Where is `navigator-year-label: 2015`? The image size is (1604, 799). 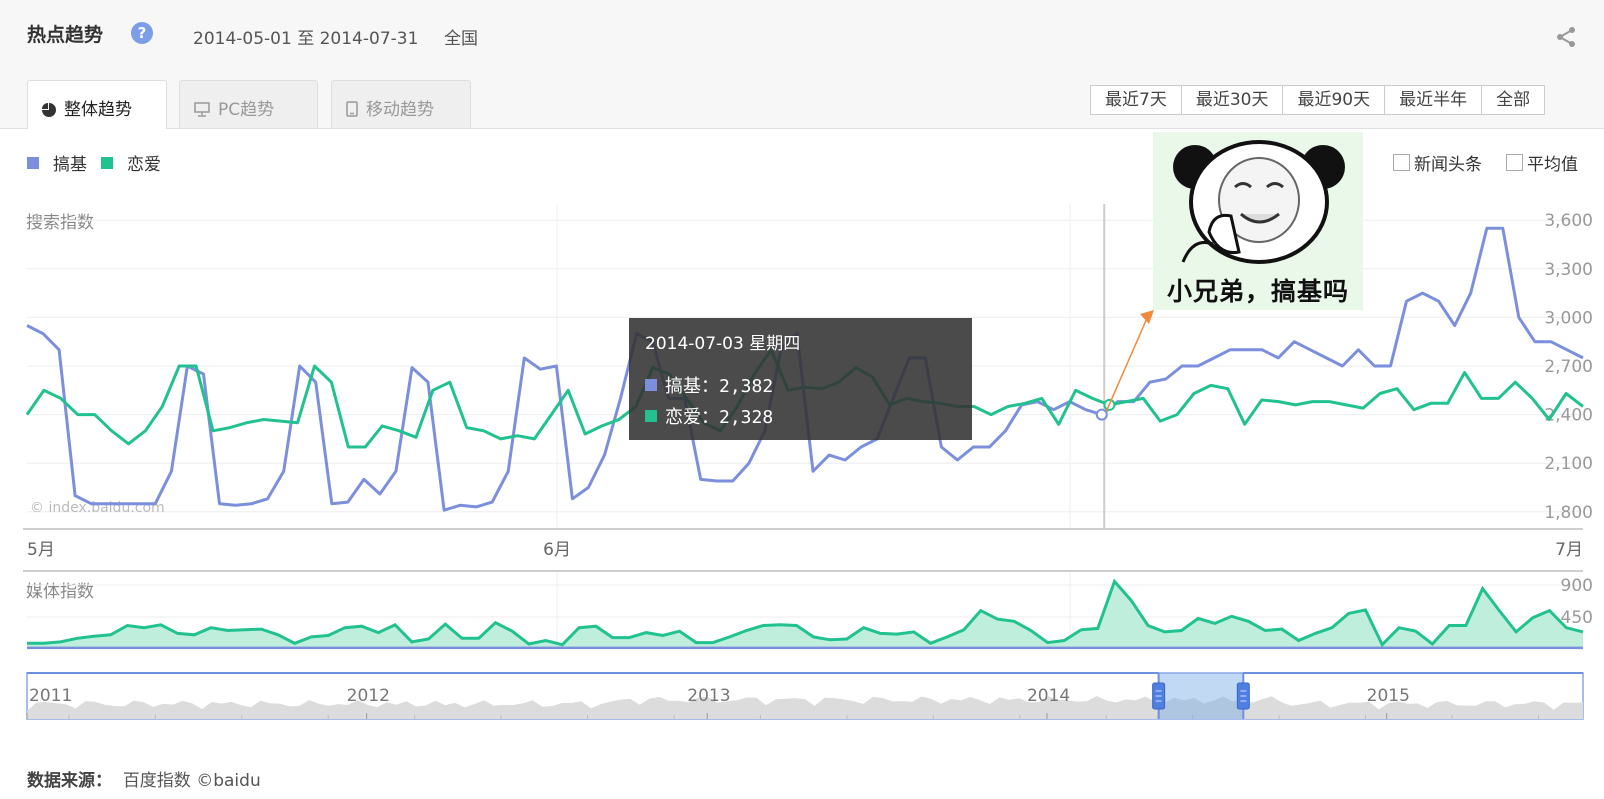 navigator-year-label: 2015 is located at coordinates (1388, 696).